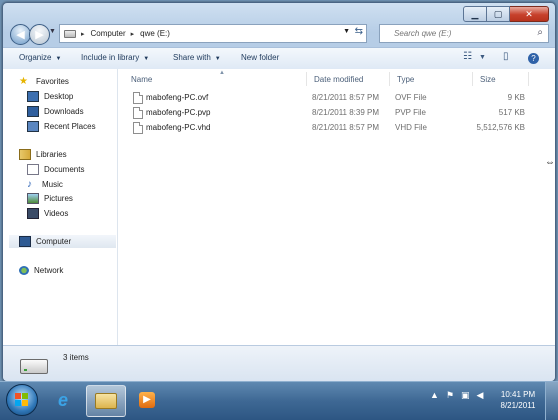  I want to click on videos-icon, so click(33, 213).